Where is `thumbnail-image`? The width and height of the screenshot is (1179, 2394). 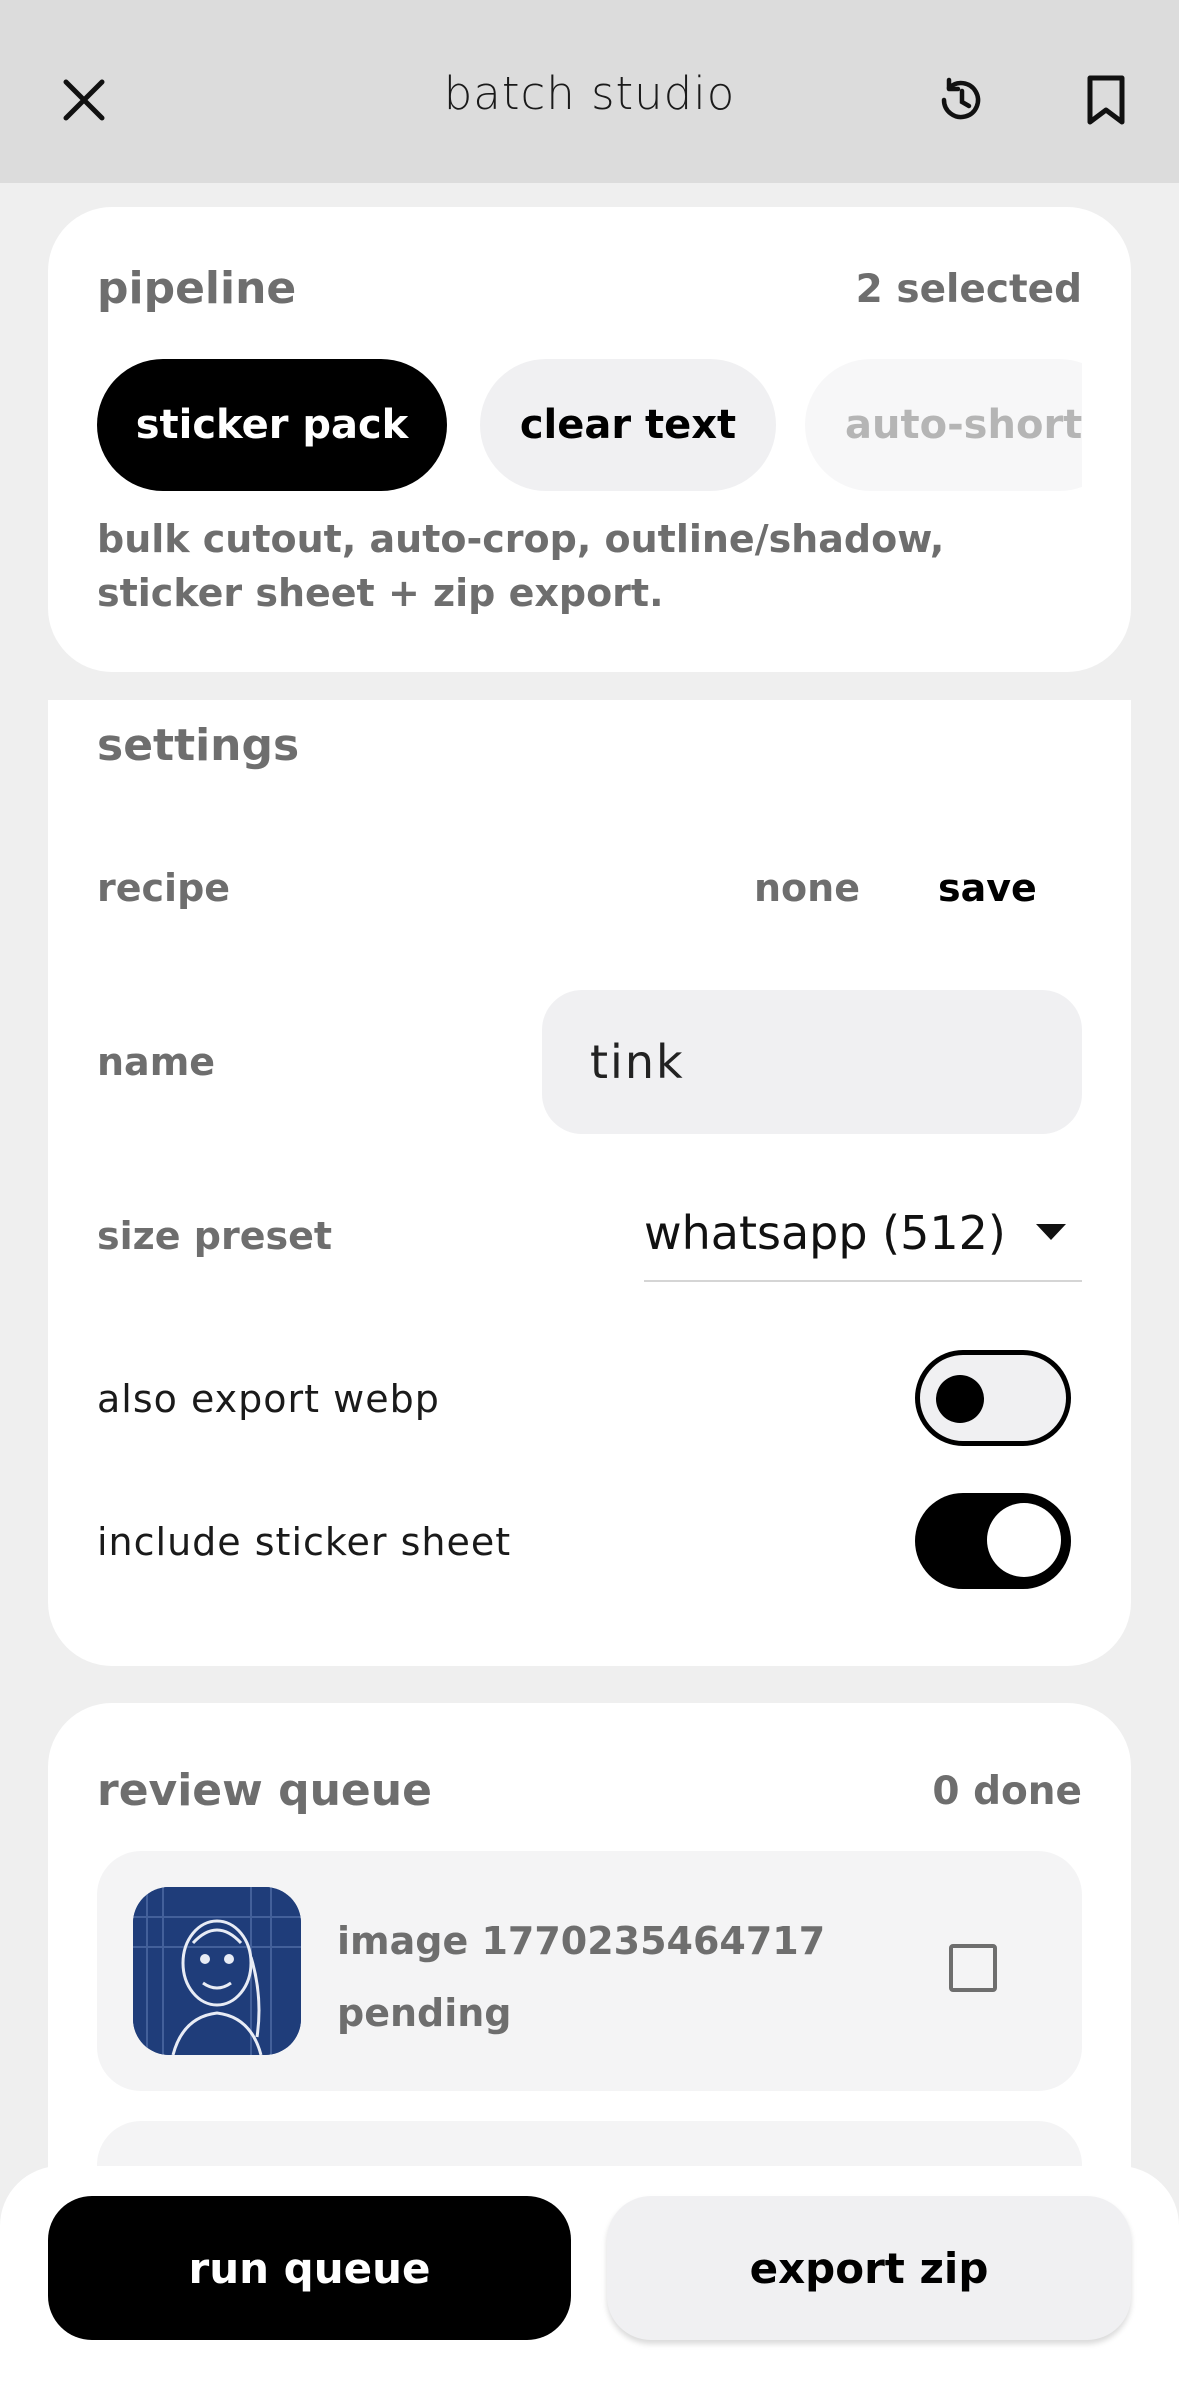
thumbnail-image is located at coordinates (217, 1971).